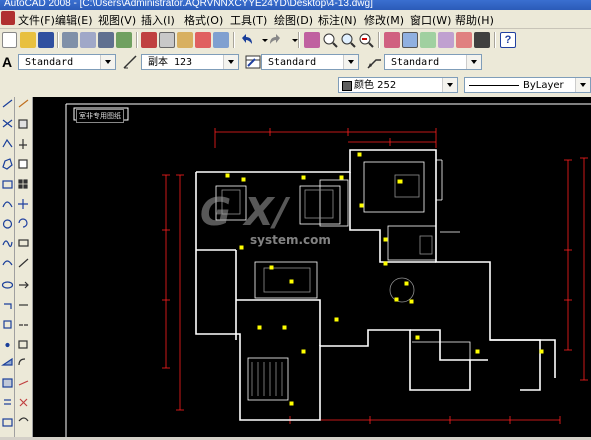 The height and width of the screenshot is (440, 591). Describe the element at coordinates (9, 40) in the screenshot. I see `new-icon` at that location.